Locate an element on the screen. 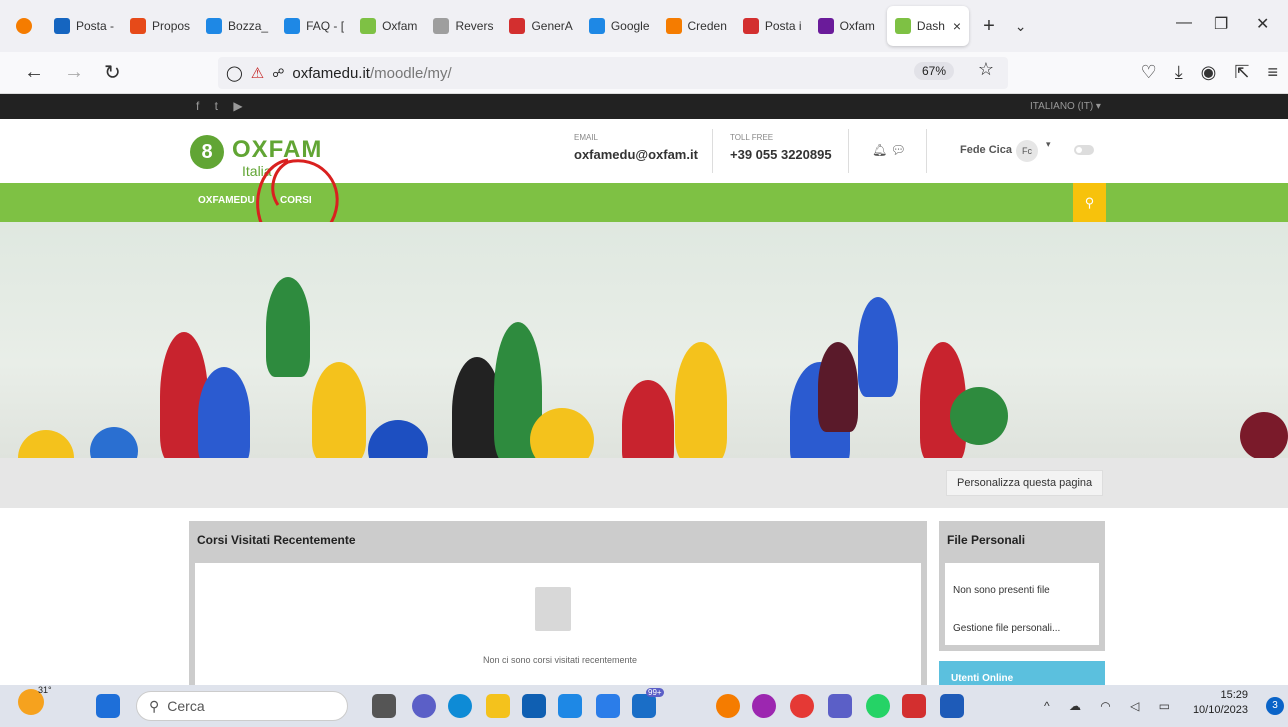 The width and height of the screenshot is (1288, 727). browser-tab: FAQ - [ is located at coordinates (314, 26).